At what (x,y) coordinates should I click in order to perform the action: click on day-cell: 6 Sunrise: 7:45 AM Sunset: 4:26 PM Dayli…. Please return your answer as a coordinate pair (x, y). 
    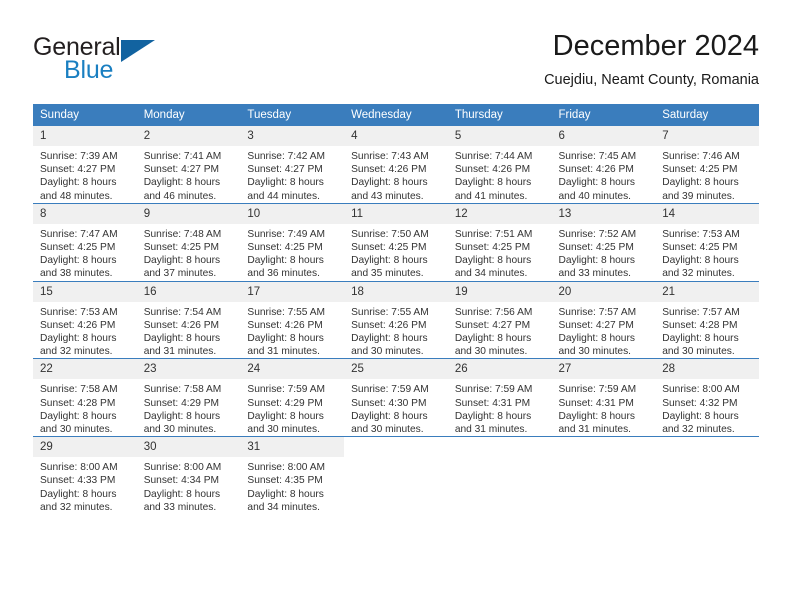
    Looking at the image, I should click on (603, 165).